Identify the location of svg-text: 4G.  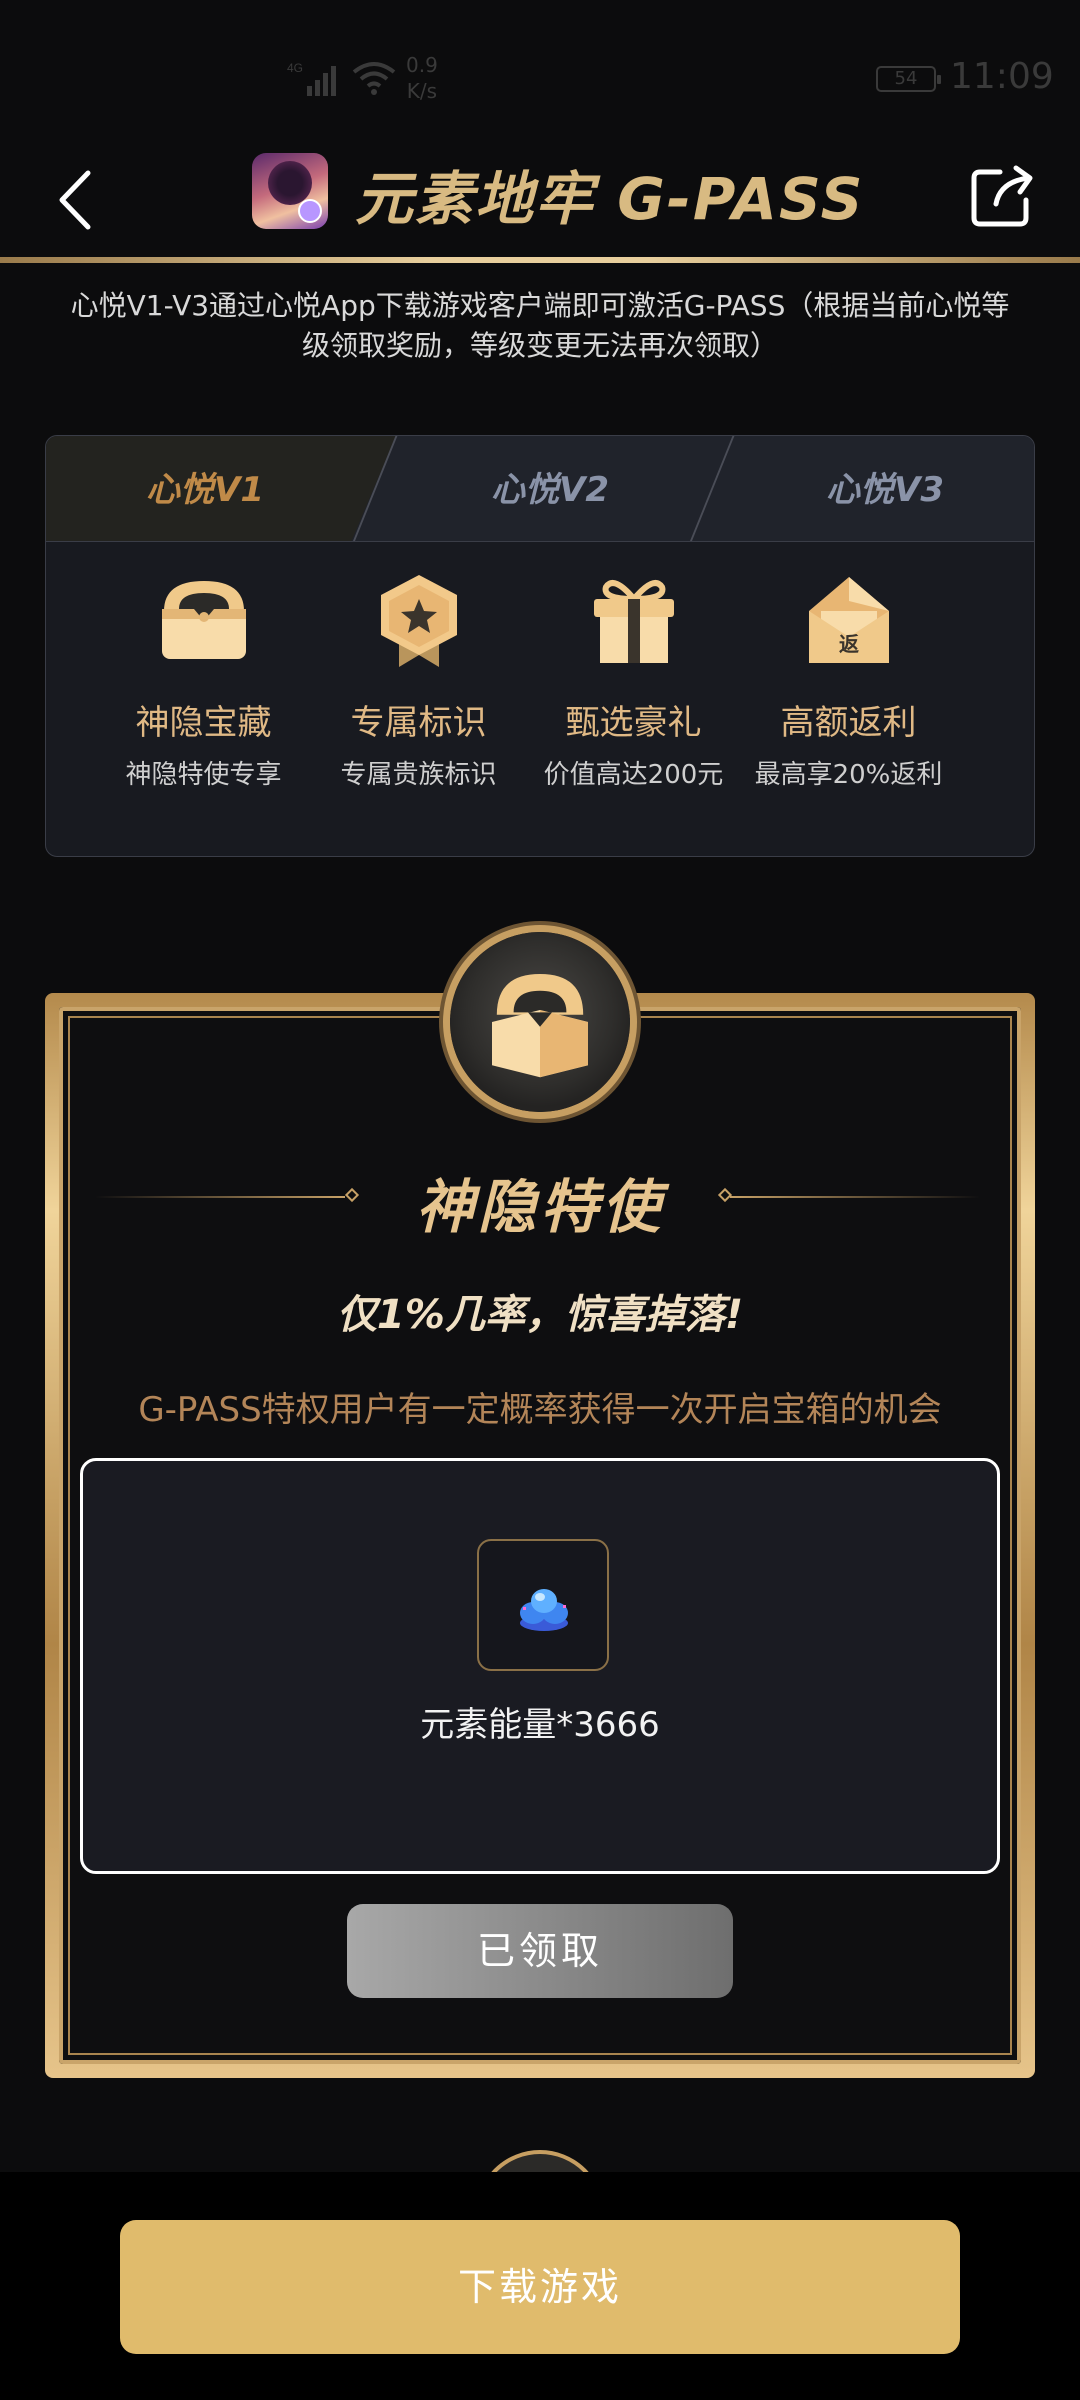
(295, 68).